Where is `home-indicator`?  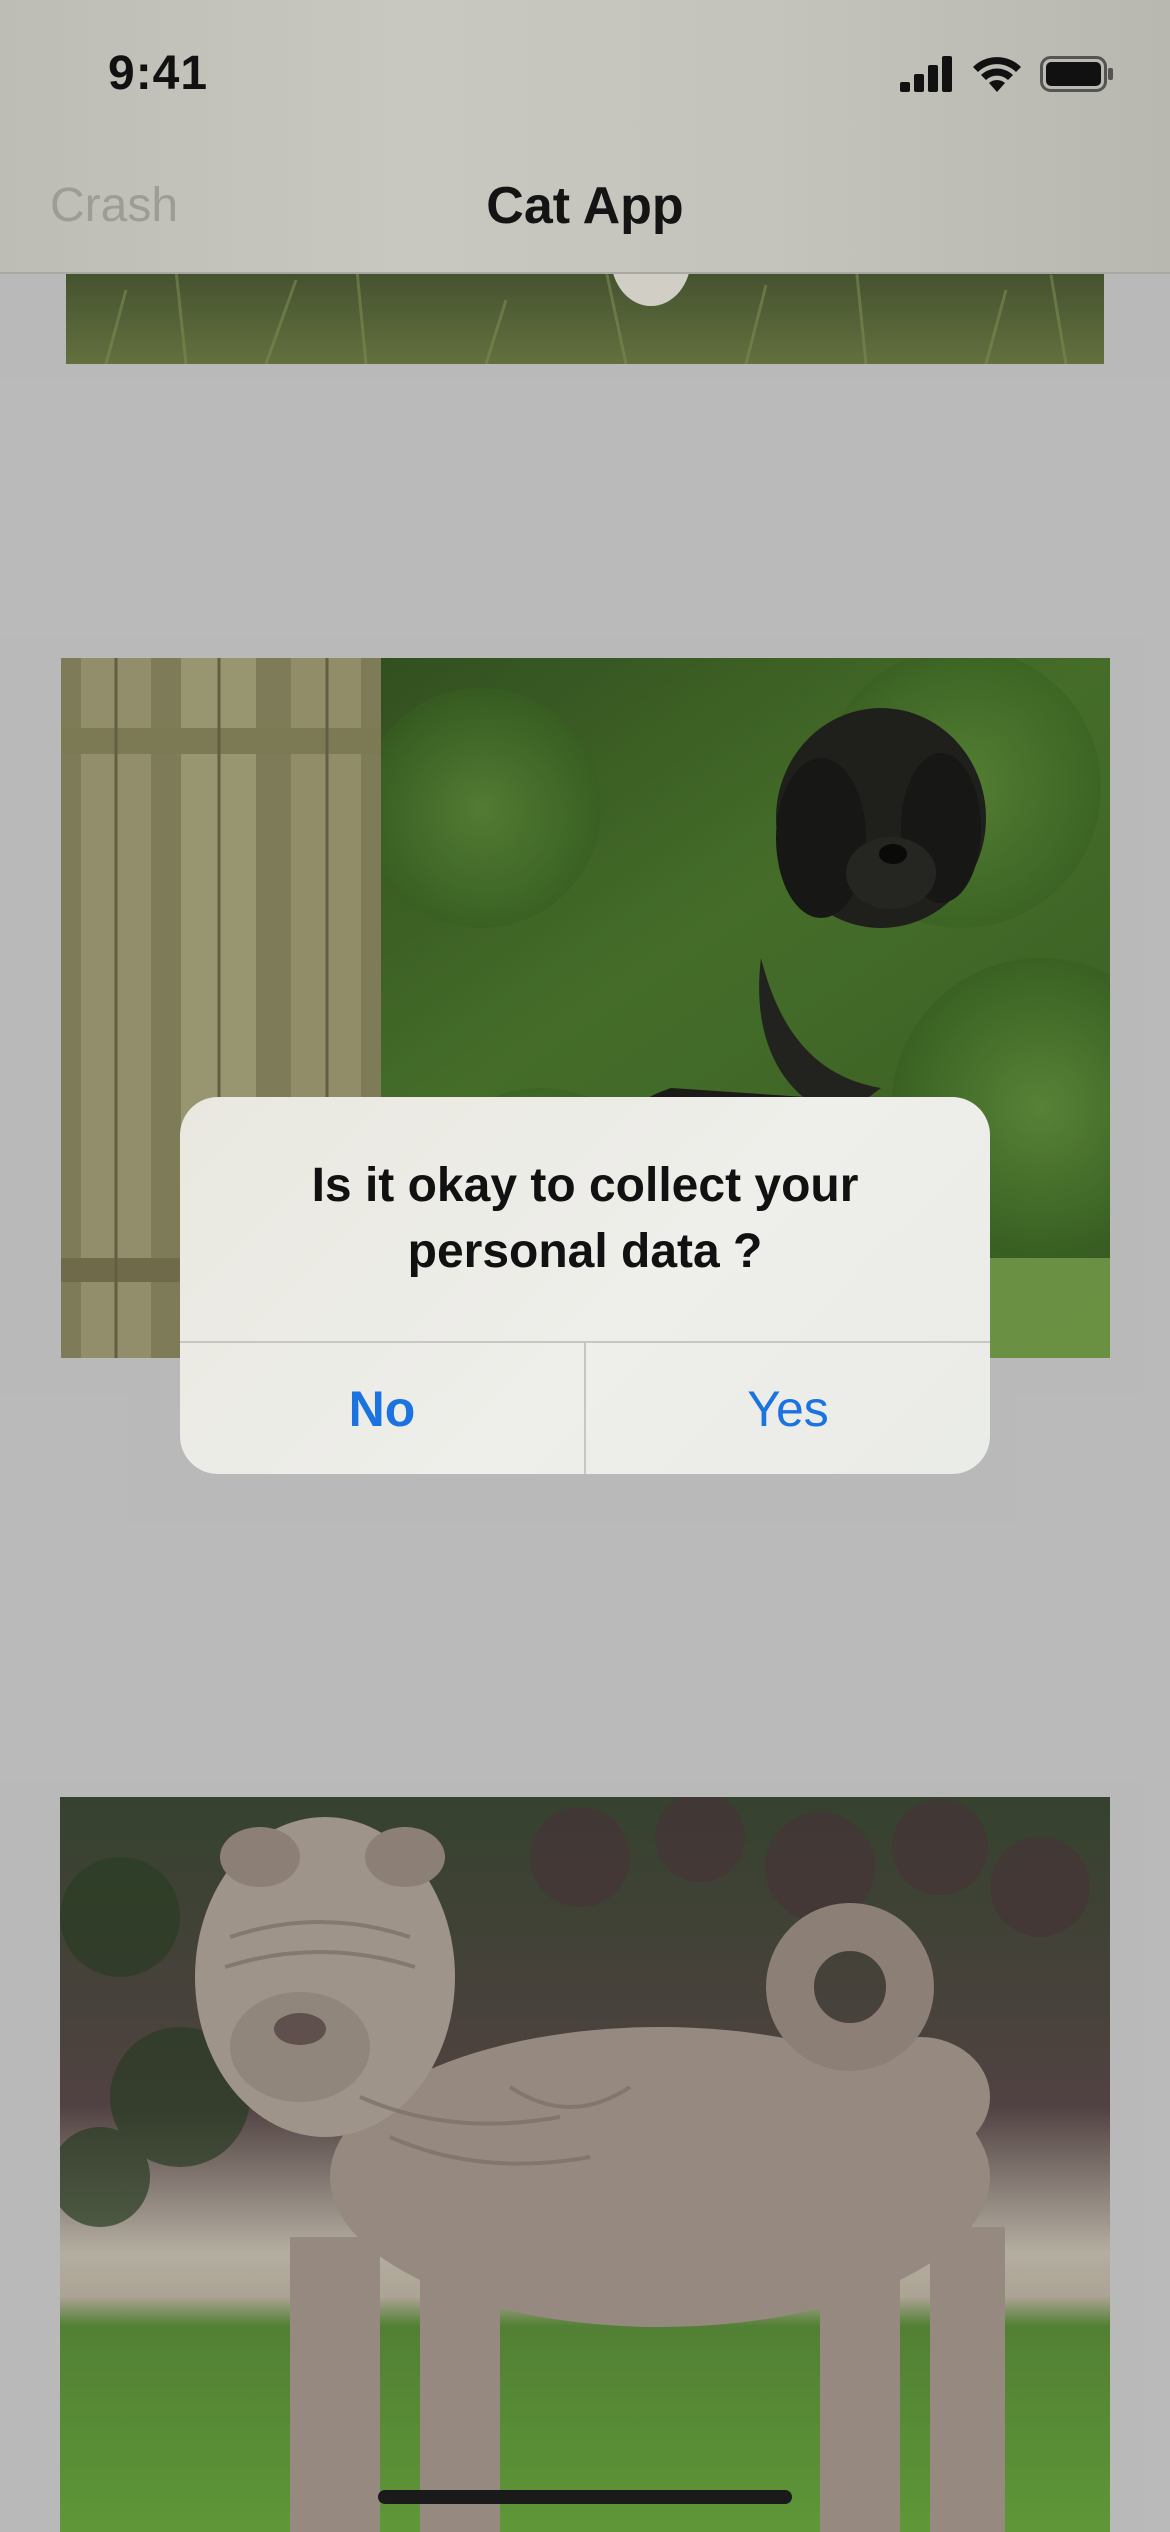 home-indicator is located at coordinates (585, 2497).